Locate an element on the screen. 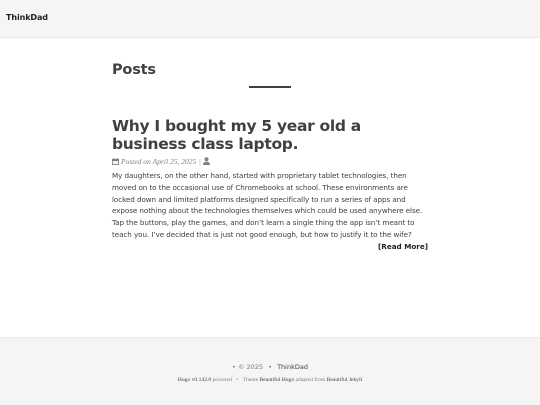  footer-copyright: • © 2025 • ThinkDad is located at coordinates (270, 367).